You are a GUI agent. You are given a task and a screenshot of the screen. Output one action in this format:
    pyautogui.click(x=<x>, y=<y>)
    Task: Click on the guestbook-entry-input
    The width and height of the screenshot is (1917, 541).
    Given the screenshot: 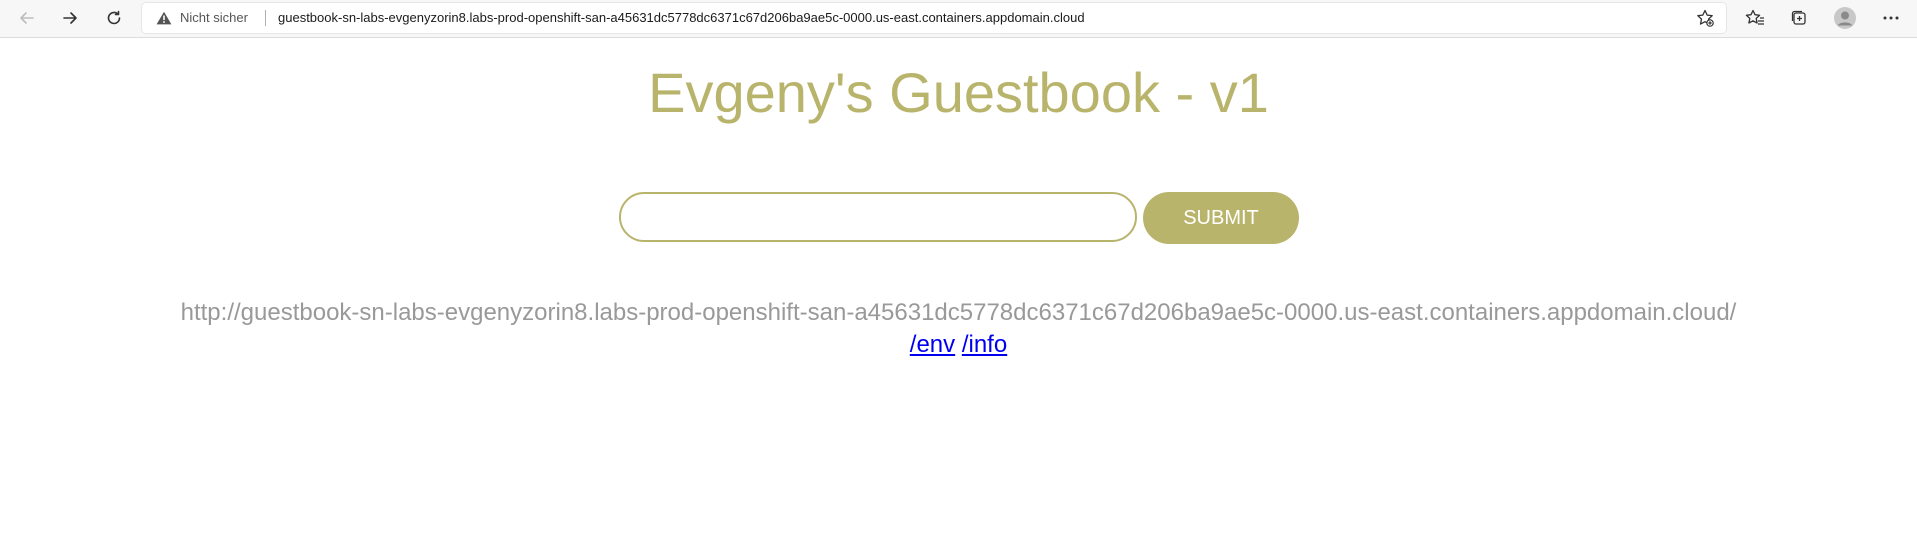 What is the action you would take?
    pyautogui.click(x=878, y=217)
    